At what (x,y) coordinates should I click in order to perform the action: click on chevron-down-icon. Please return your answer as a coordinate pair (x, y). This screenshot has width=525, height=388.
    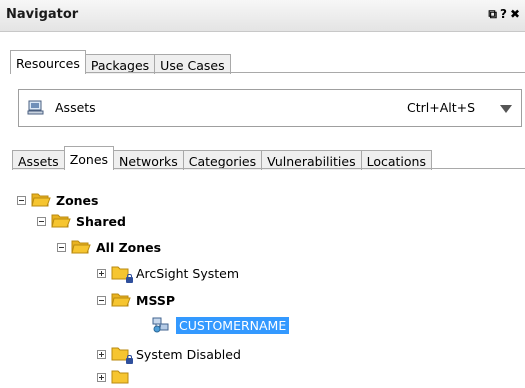
    Looking at the image, I should click on (506, 109).